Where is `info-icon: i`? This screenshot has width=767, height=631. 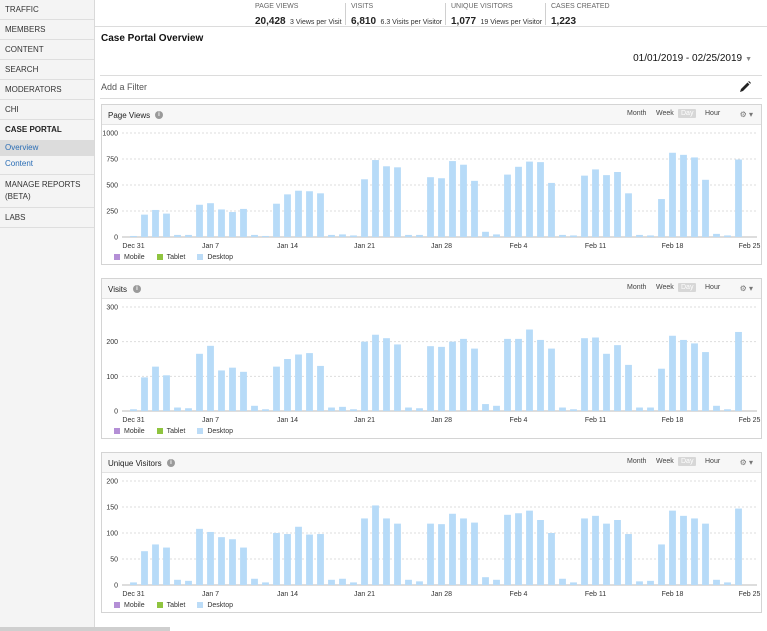
info-icon: i is located at coordinates (137, 289).